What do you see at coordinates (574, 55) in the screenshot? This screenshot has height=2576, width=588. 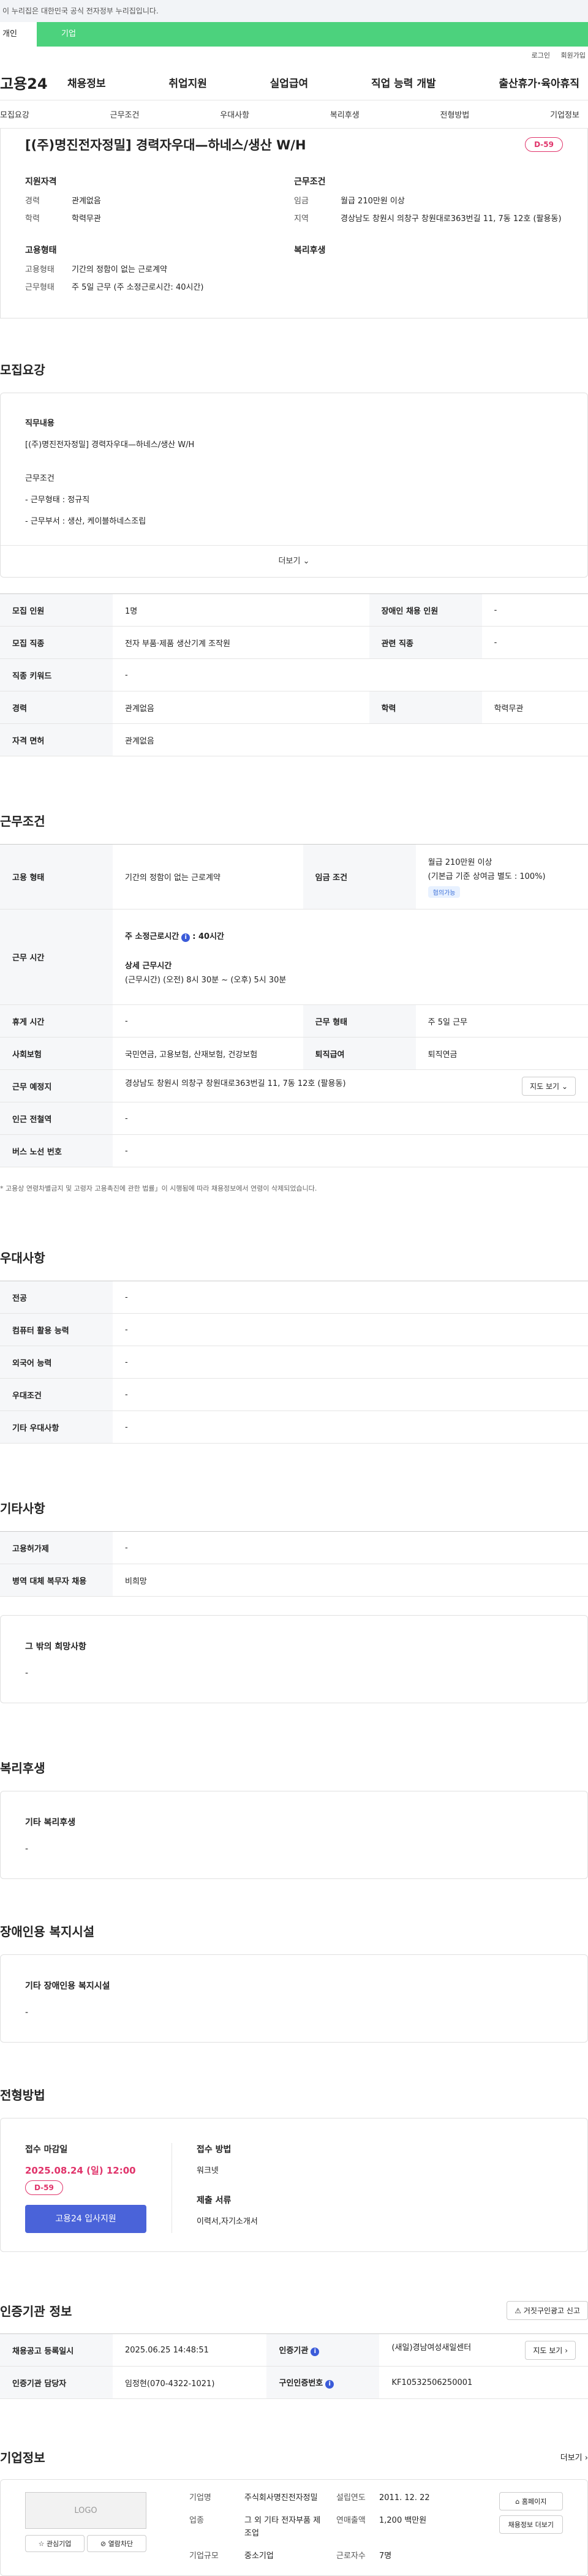 I see `signup-link: 회원가입` at bounding box center [574, 55].